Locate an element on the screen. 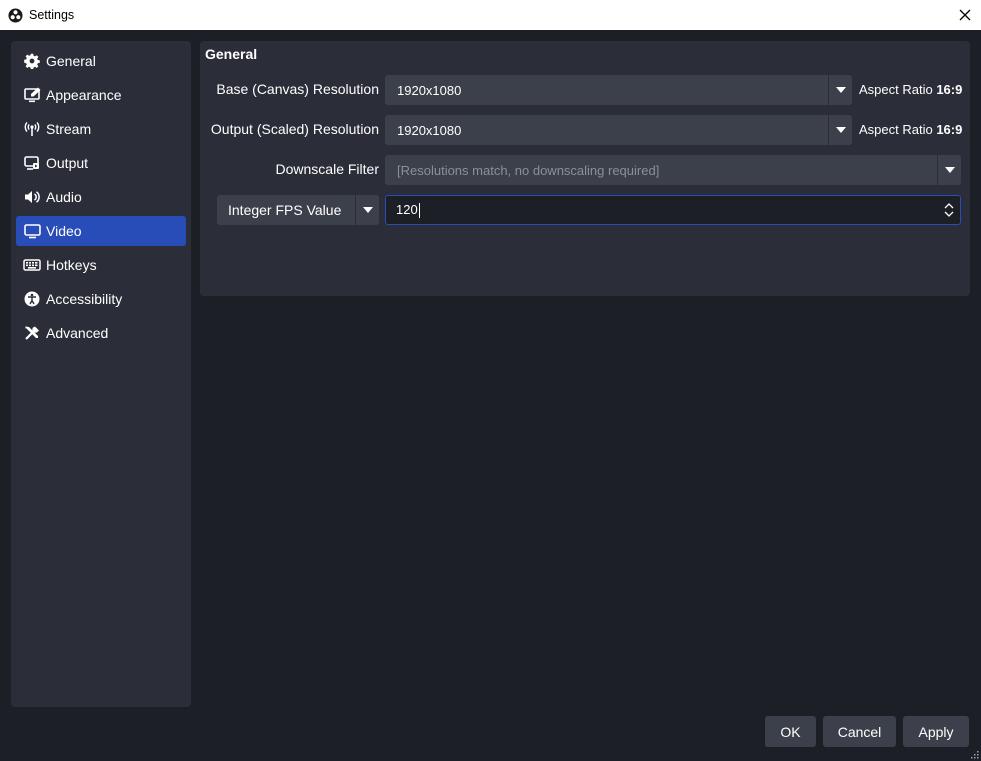  base-resolution-combo: 1920x1080 is located at coordinates (618, 90).